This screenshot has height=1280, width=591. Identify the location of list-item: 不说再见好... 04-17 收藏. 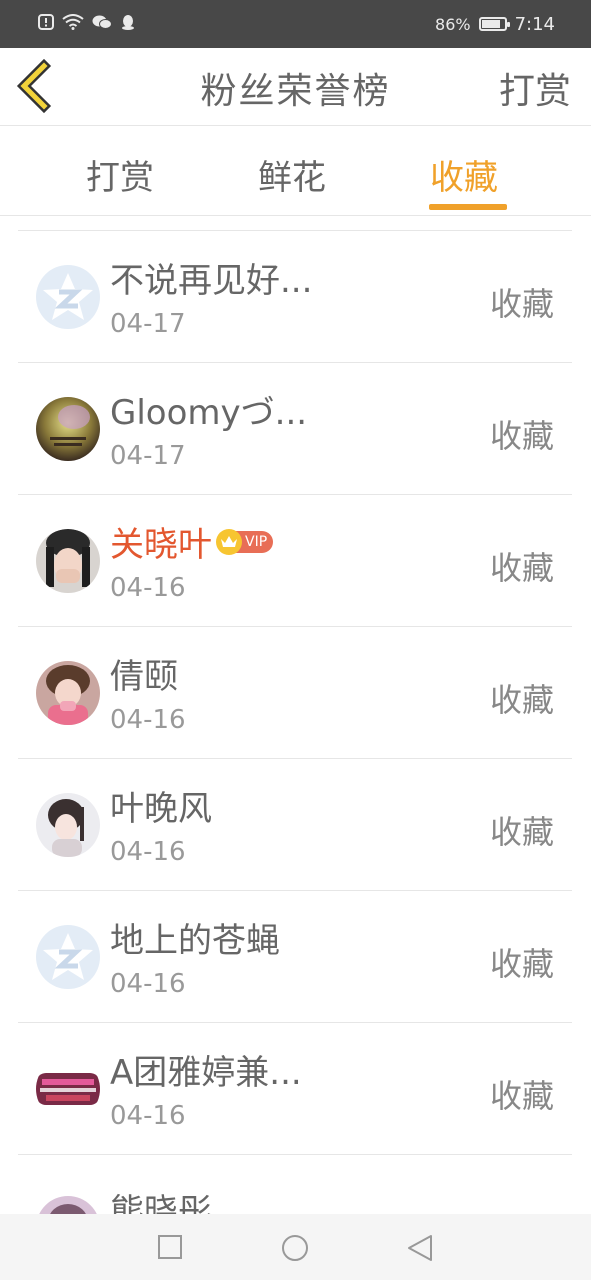
(295, 297).